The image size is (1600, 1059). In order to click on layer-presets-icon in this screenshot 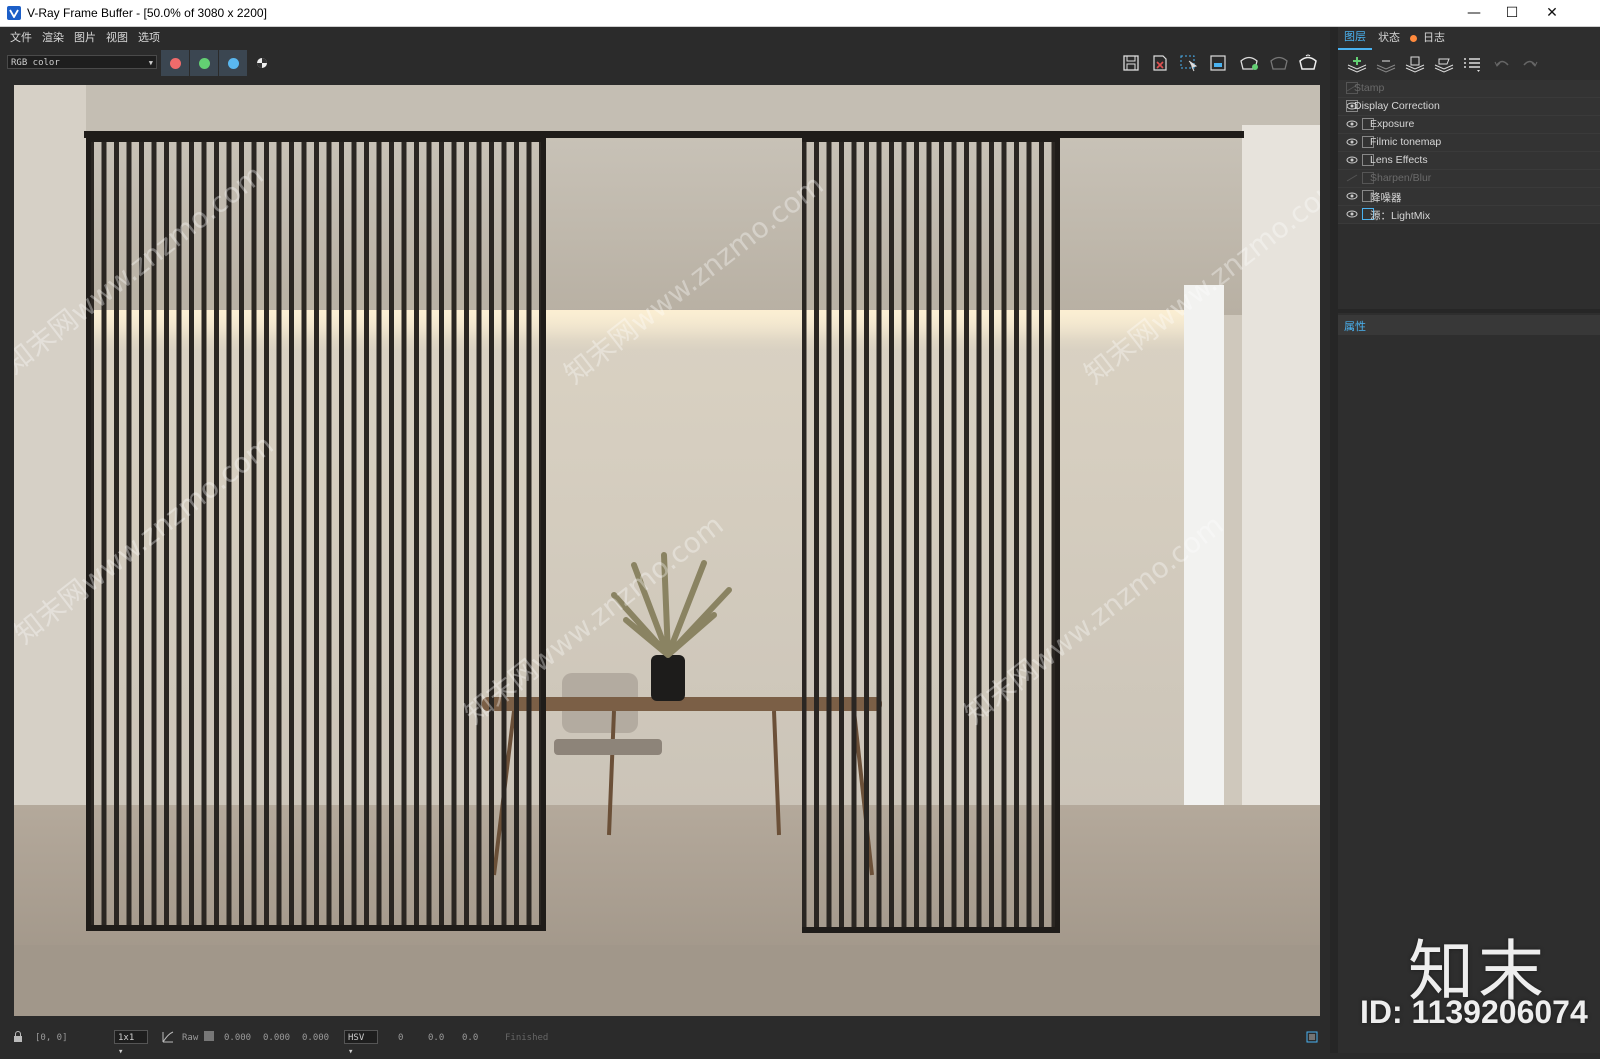, I will do `click(1472, 65)`.